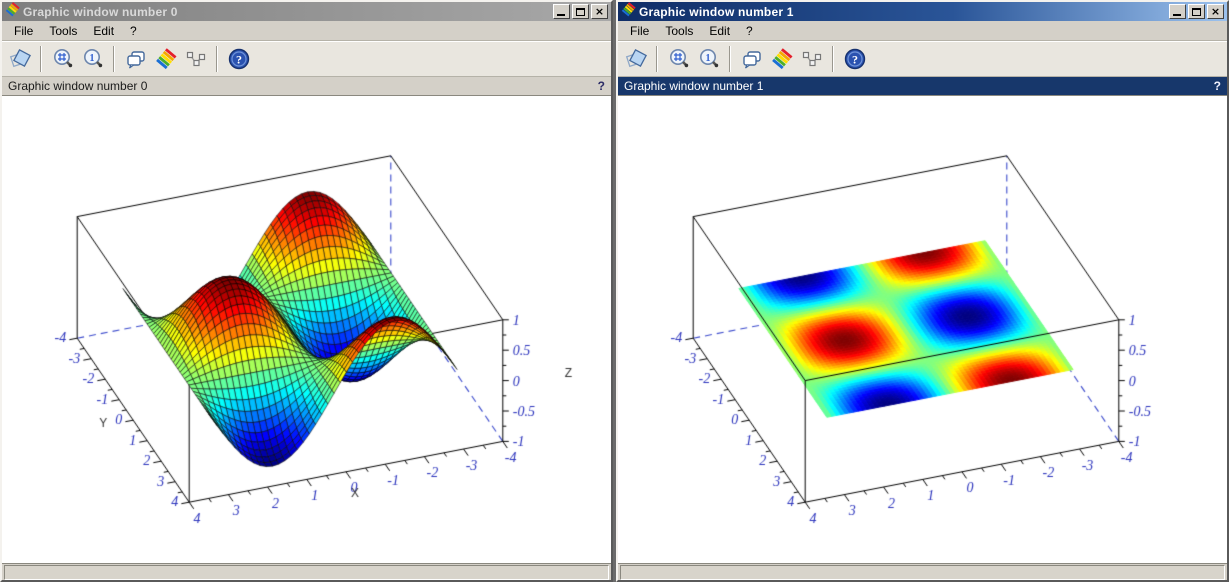 The width and height of the screenshot is (1229, 582). I want to click on infobar: Graphic window number 0 ?, so click(306, 86).